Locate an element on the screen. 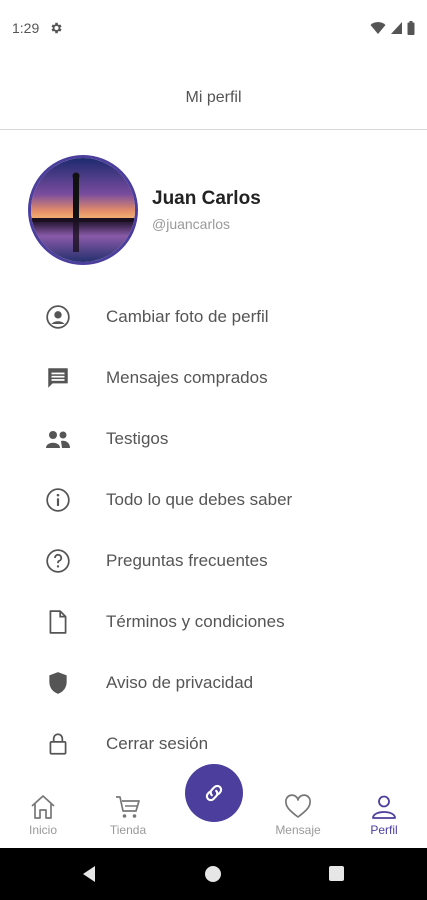  menu-item-purchased-messages: Mensajes comprados is located at coordinates (213, 377).